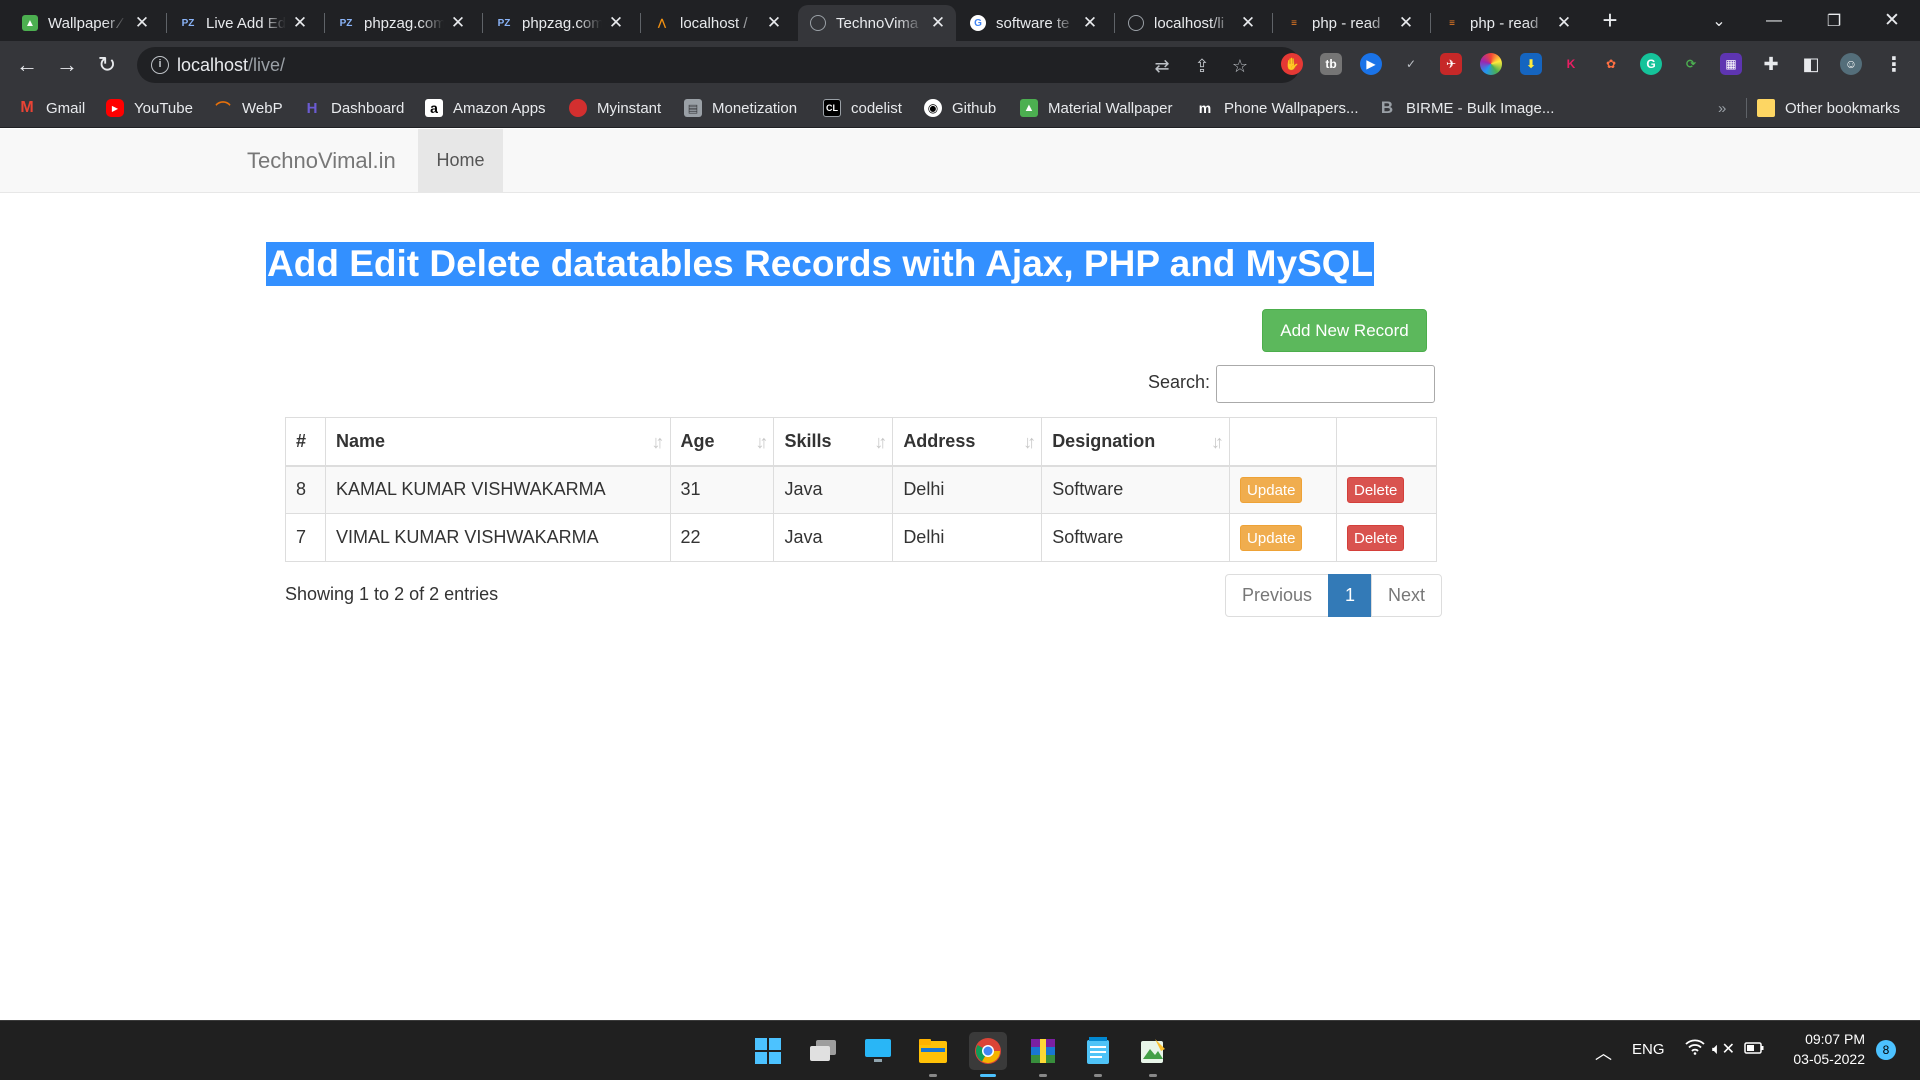 The height and width of the screenshot is (1080, 1920). I want to click on pagination-next-button: Next, so click(1407, 595).